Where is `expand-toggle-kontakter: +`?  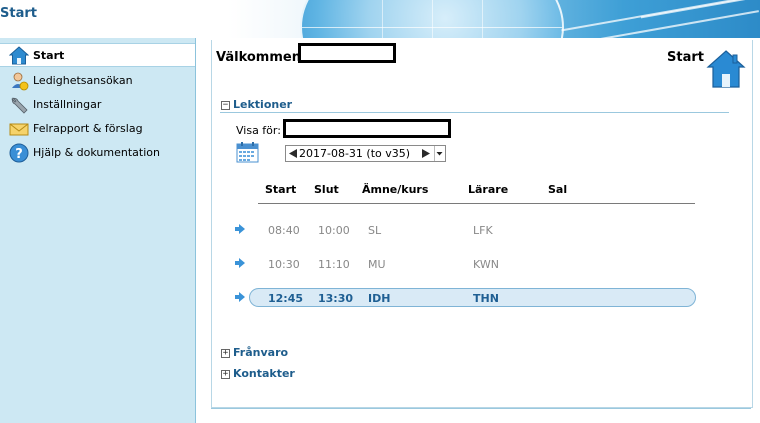 expand-toggle-kontakter: + is located at coordinates (225, 374).